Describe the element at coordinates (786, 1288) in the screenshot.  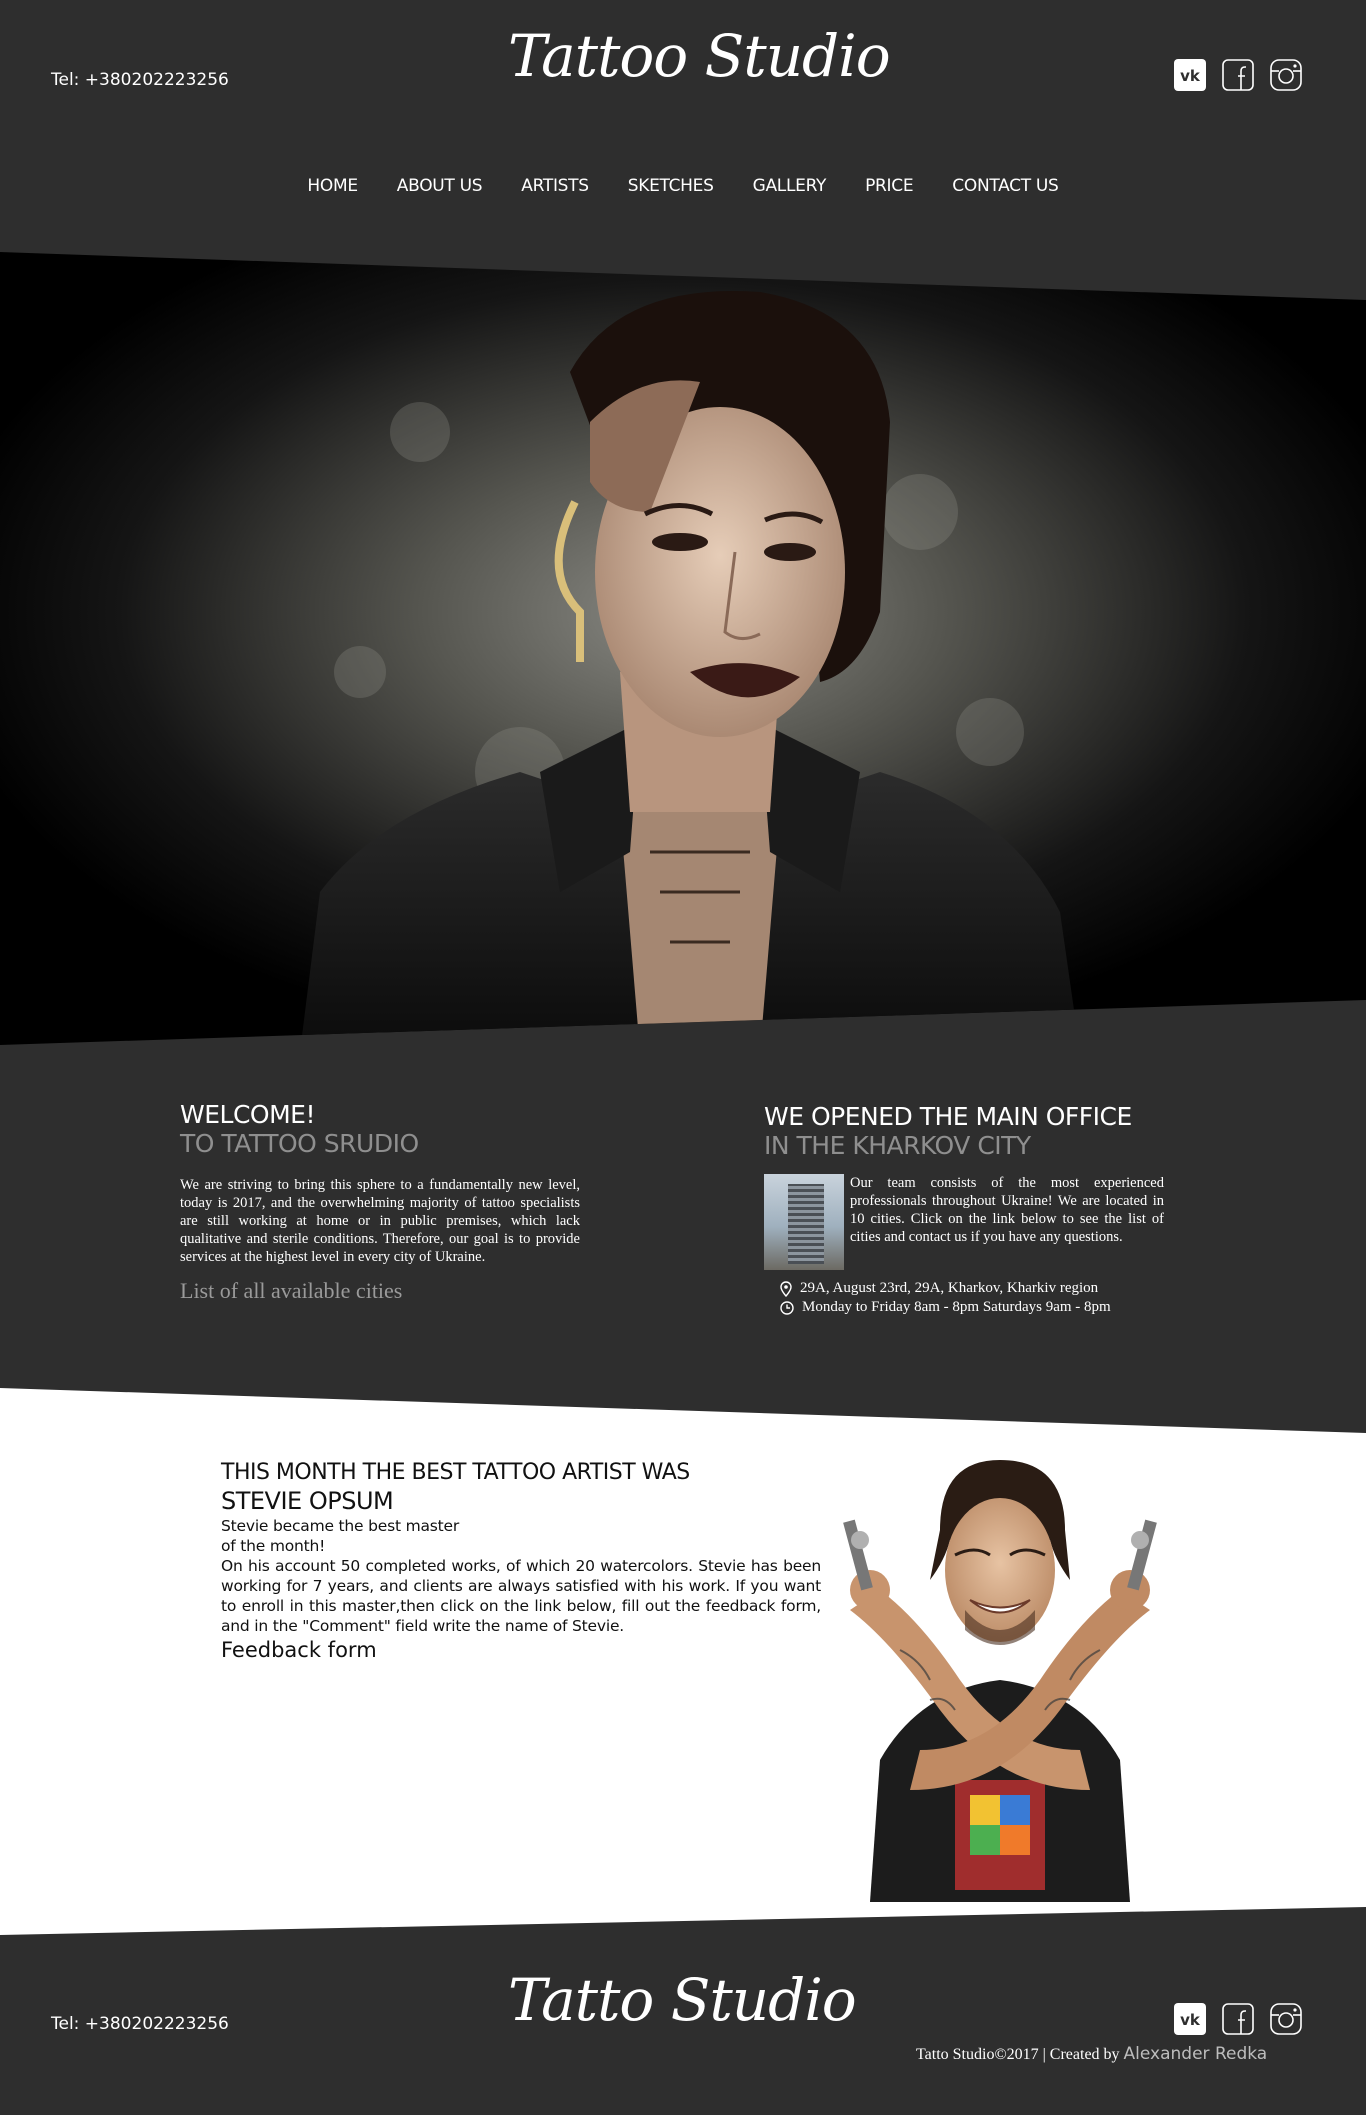
I see `location-pin-icon` at that location.